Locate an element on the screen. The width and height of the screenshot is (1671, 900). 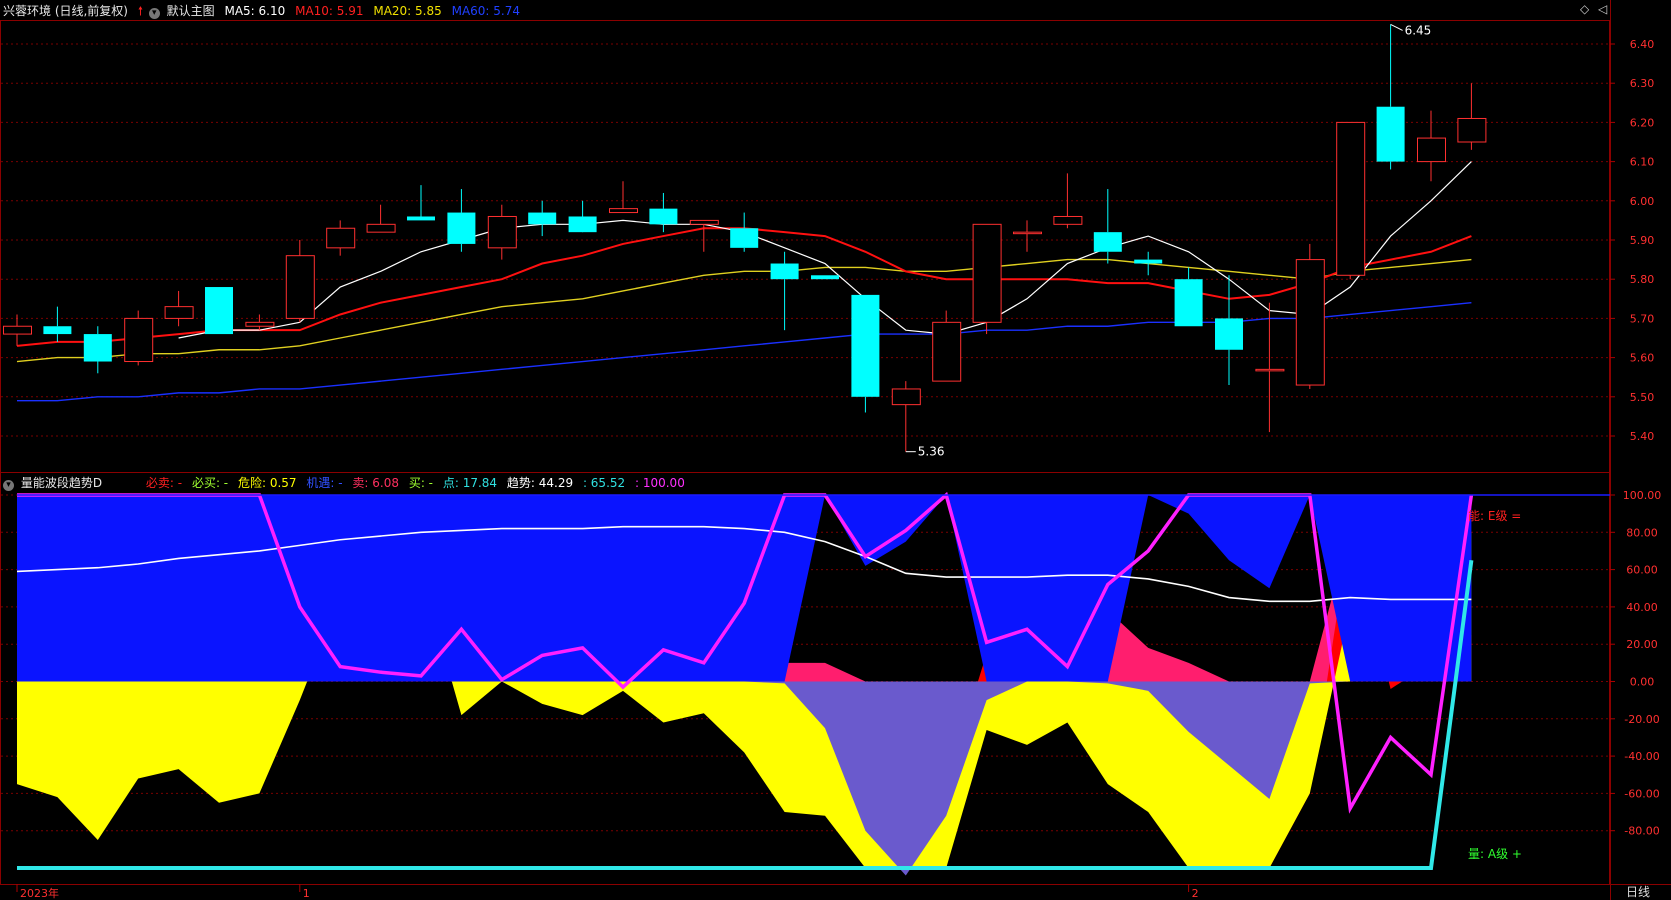
high-pointer is located at coordinates (1396, 27).